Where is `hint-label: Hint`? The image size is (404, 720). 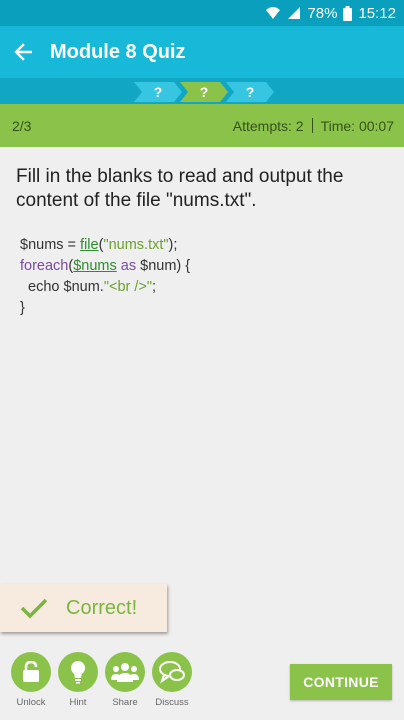
hint-label: Hint is located at coordinates (78, 702).